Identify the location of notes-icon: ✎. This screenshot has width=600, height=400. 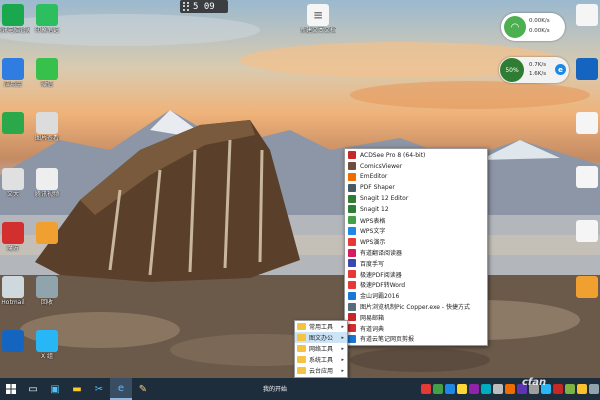
(143, 389).